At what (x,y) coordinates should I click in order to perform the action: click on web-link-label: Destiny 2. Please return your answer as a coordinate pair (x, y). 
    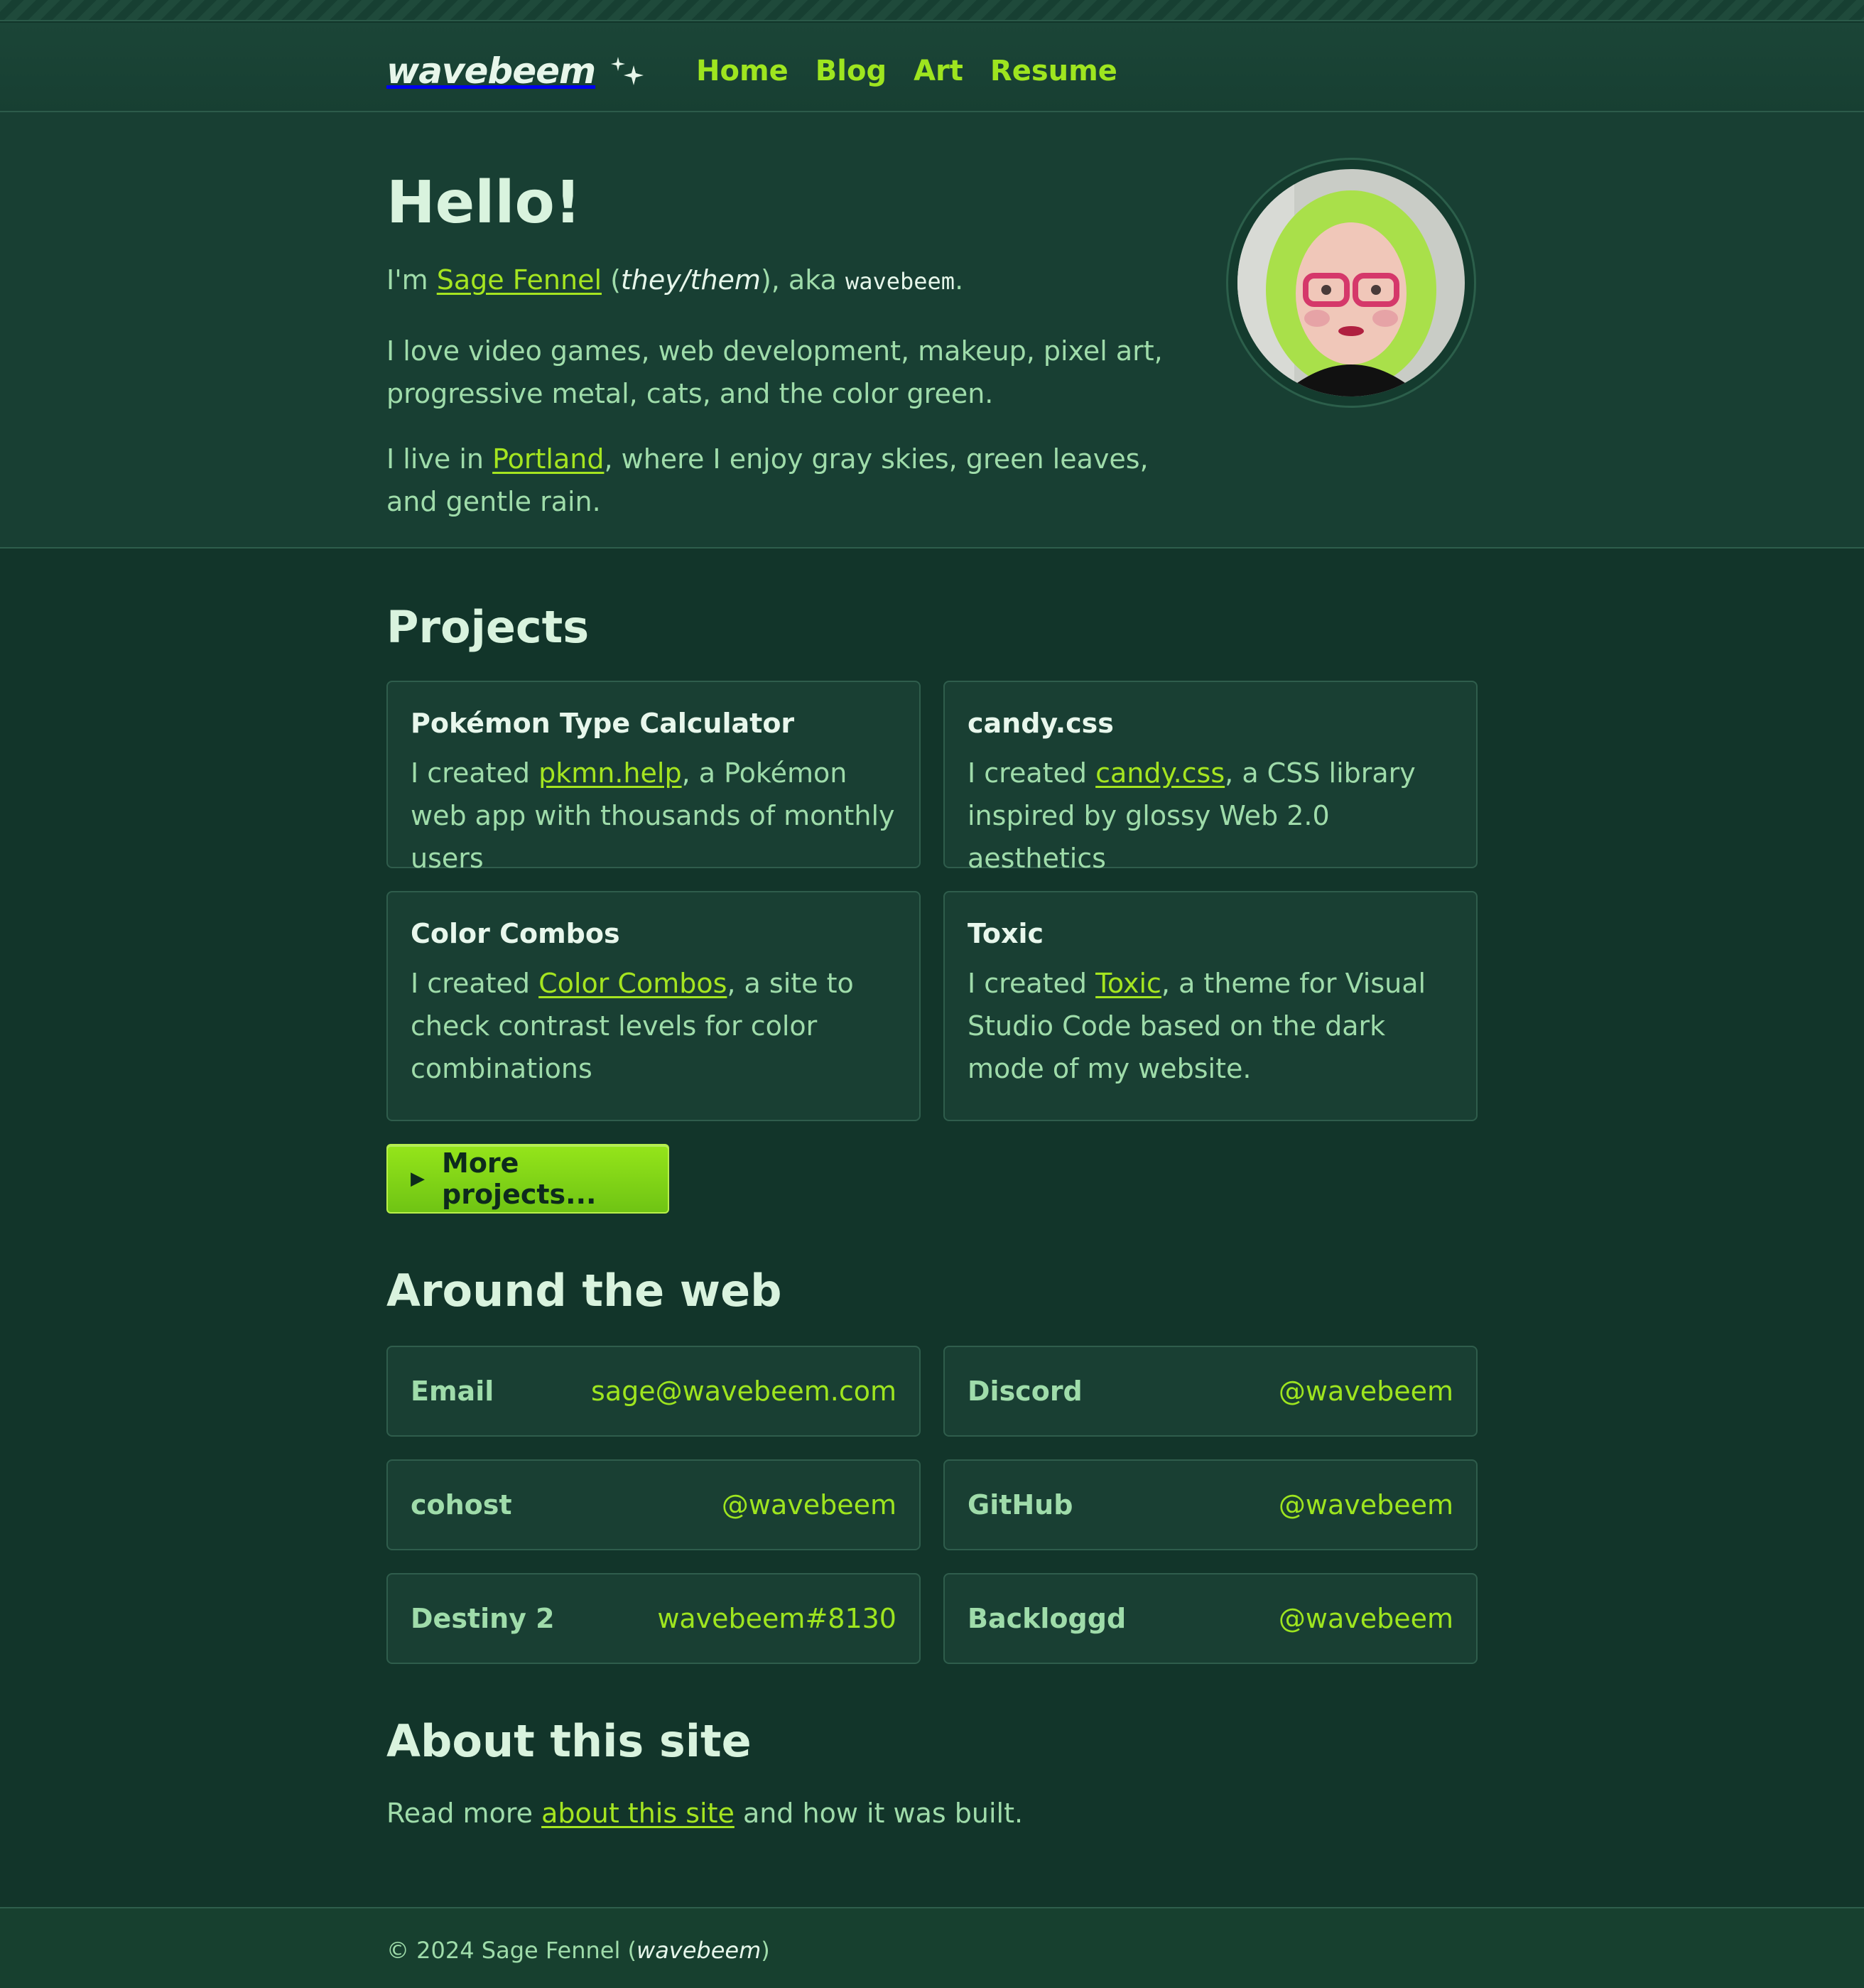
    Looking at the image, I should click on (483, 1618).